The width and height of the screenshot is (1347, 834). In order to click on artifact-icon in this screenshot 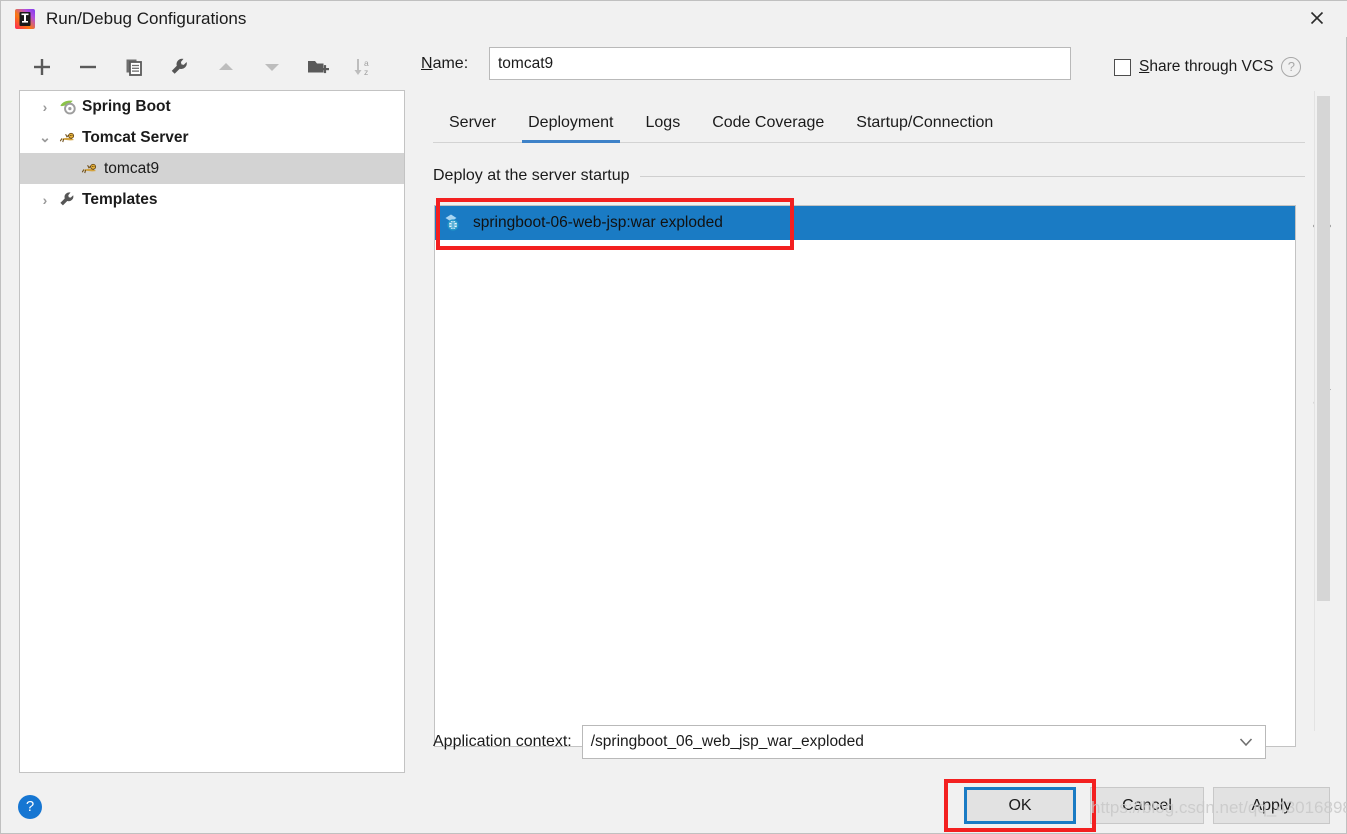, I will do `click(454, 223)`.